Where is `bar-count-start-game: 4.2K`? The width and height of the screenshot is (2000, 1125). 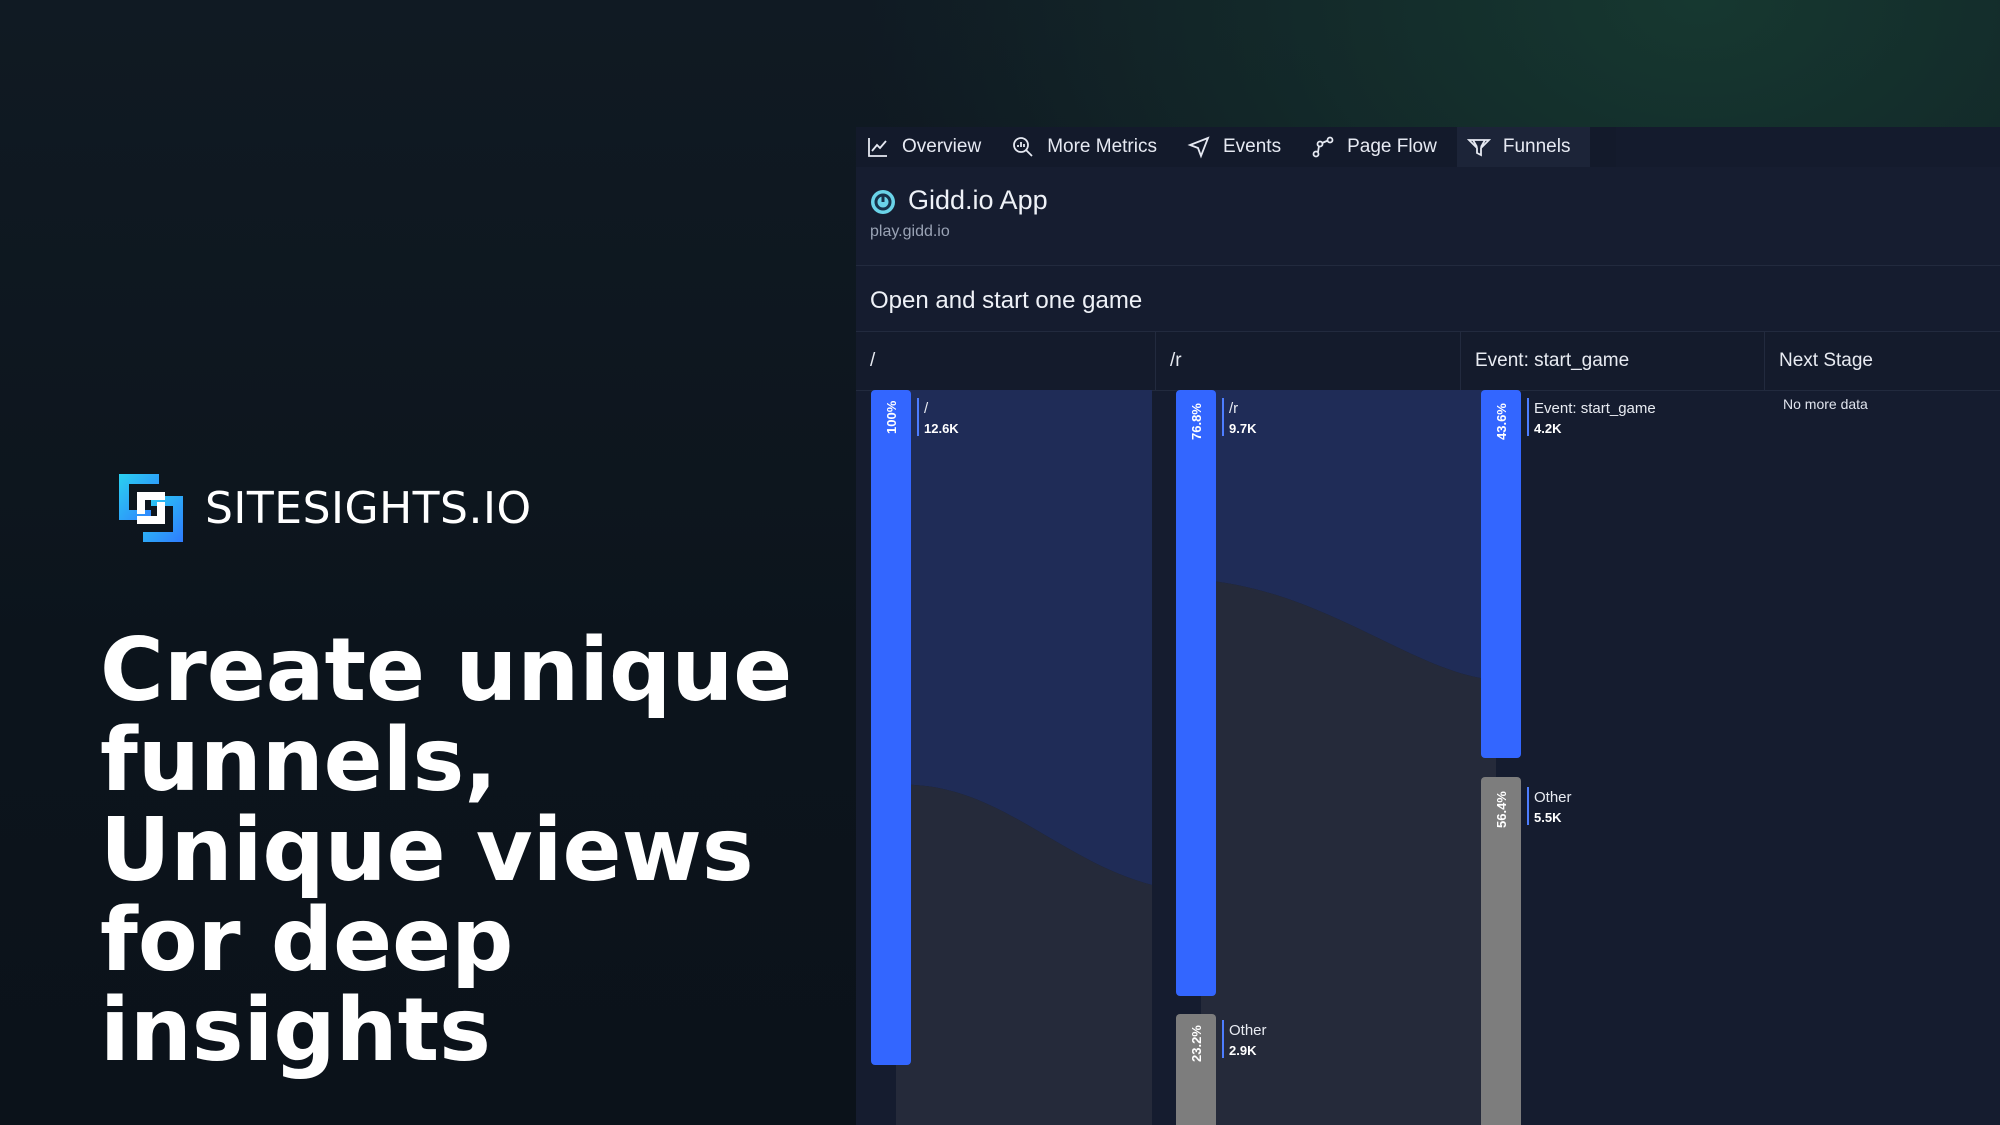
bar-count-start-game: 4.2K is located at coordinates (1548, 428).